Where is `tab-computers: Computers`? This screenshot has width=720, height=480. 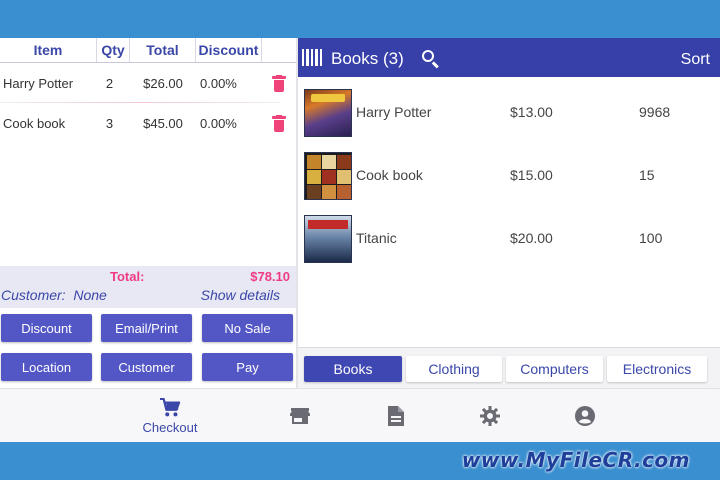
tab-computers: Computers is located at coordinates (554, 369).